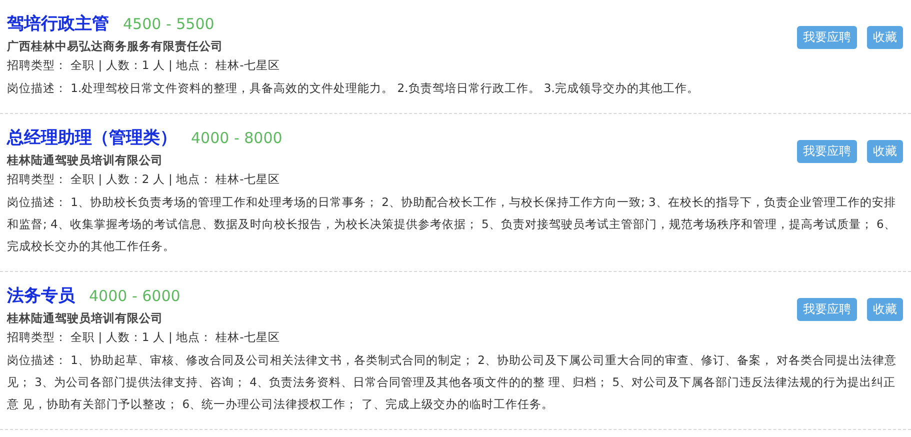 This screenshot has height=437, width=911. I want to click on job-details: 招聘类型： 全职 | 人数：2 人 | 地点： 桂林-七星区, so click(144, 179).